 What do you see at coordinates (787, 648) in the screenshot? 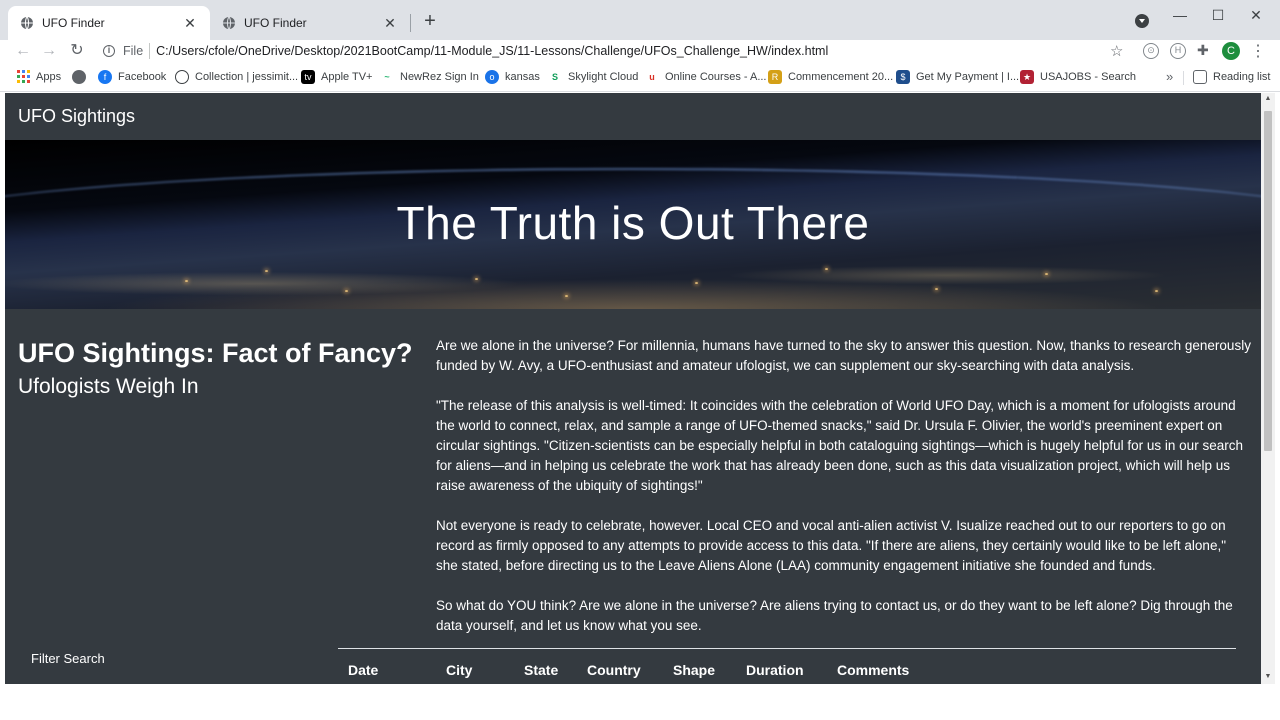
I see `table-top-border` at bounding box center [787, 648].